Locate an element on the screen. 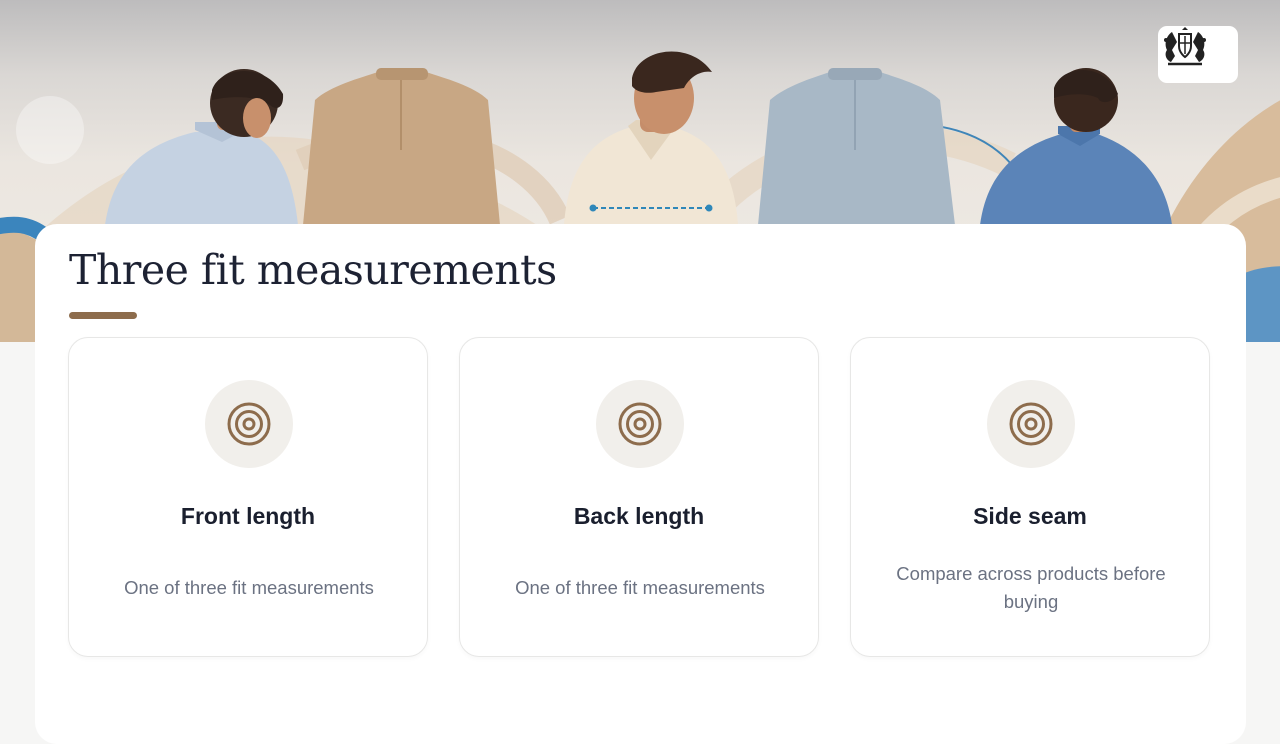 The width and height of the screenshot is (1280, 744). brand-logo is located at coordinates (1198, 54).